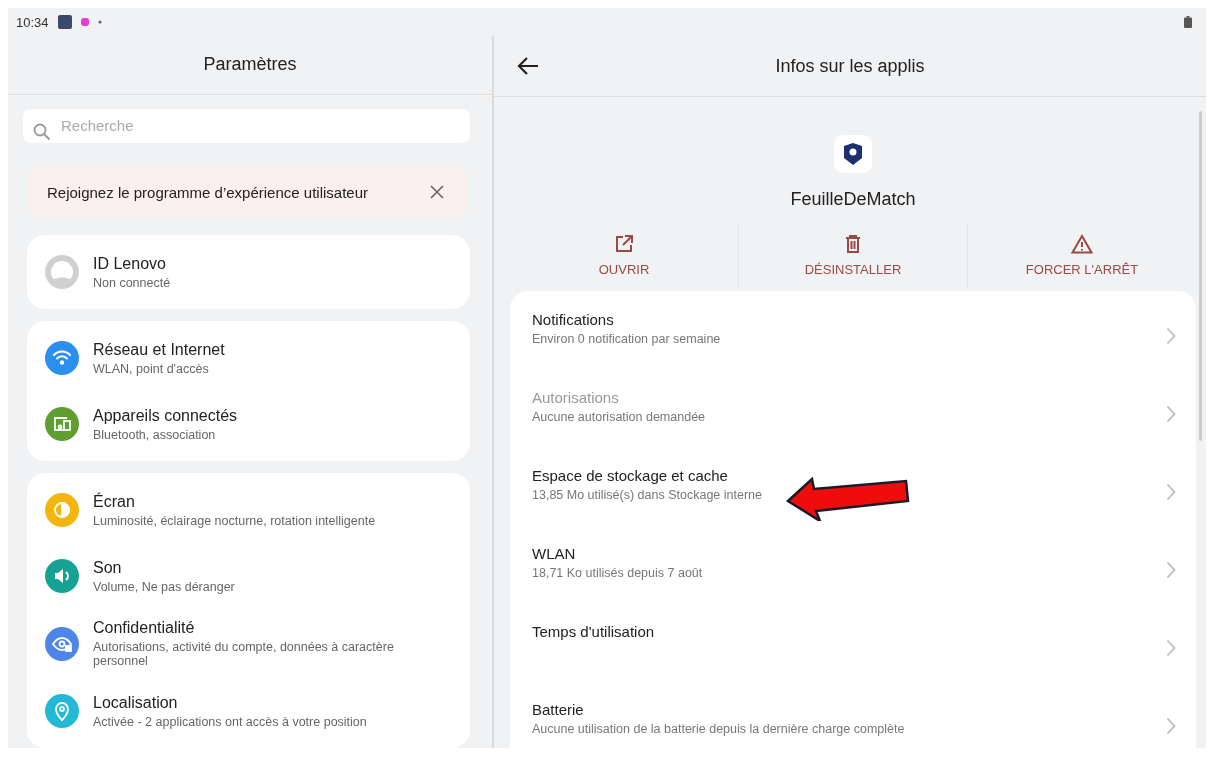 This screenshot has height=760, width=1214. Describe the element at coordinates (165, 415) in the screenshot. I see `setting-title: Appareils connectés` at that location.